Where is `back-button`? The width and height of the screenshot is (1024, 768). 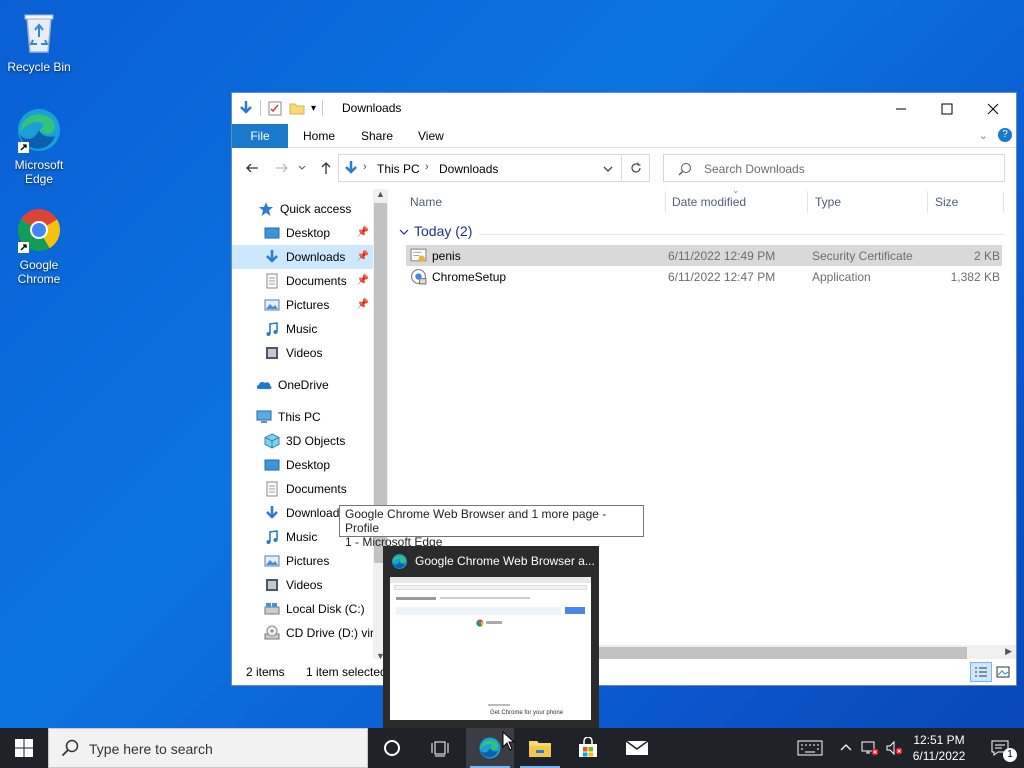
back-button is located at coordinates (252, 168).